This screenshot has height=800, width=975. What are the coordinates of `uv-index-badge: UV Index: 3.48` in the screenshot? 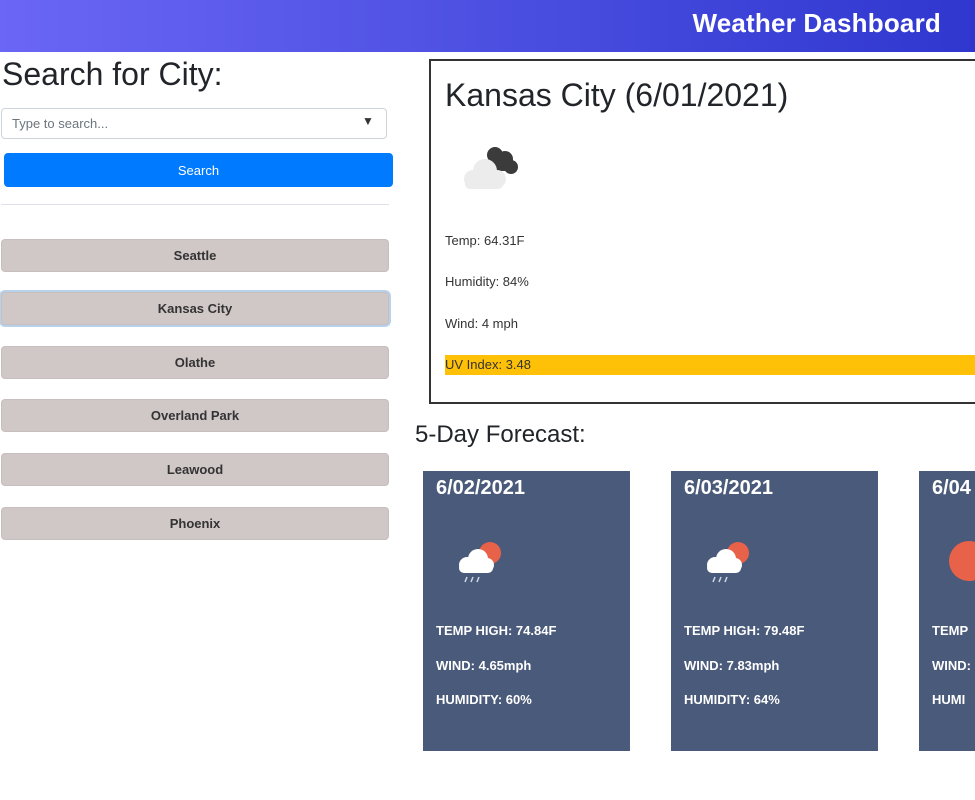 It's located at (710, 365).